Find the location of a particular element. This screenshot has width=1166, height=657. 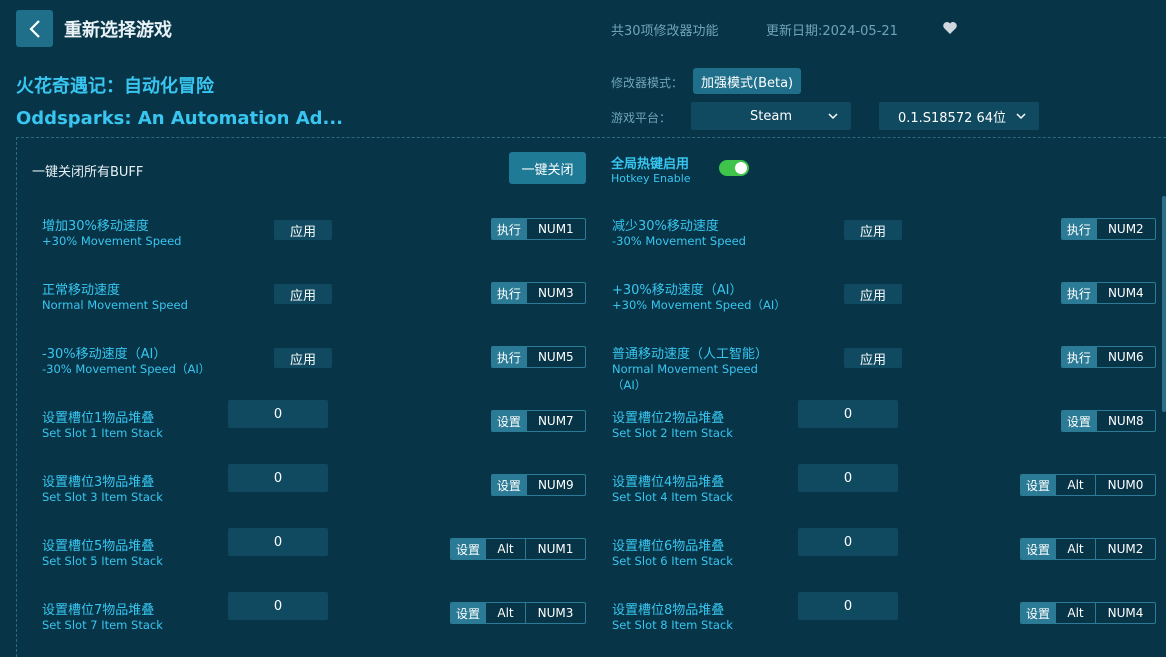

item-label-en: +30% Movement Speed（AI） is located at coordinates (699, 305).